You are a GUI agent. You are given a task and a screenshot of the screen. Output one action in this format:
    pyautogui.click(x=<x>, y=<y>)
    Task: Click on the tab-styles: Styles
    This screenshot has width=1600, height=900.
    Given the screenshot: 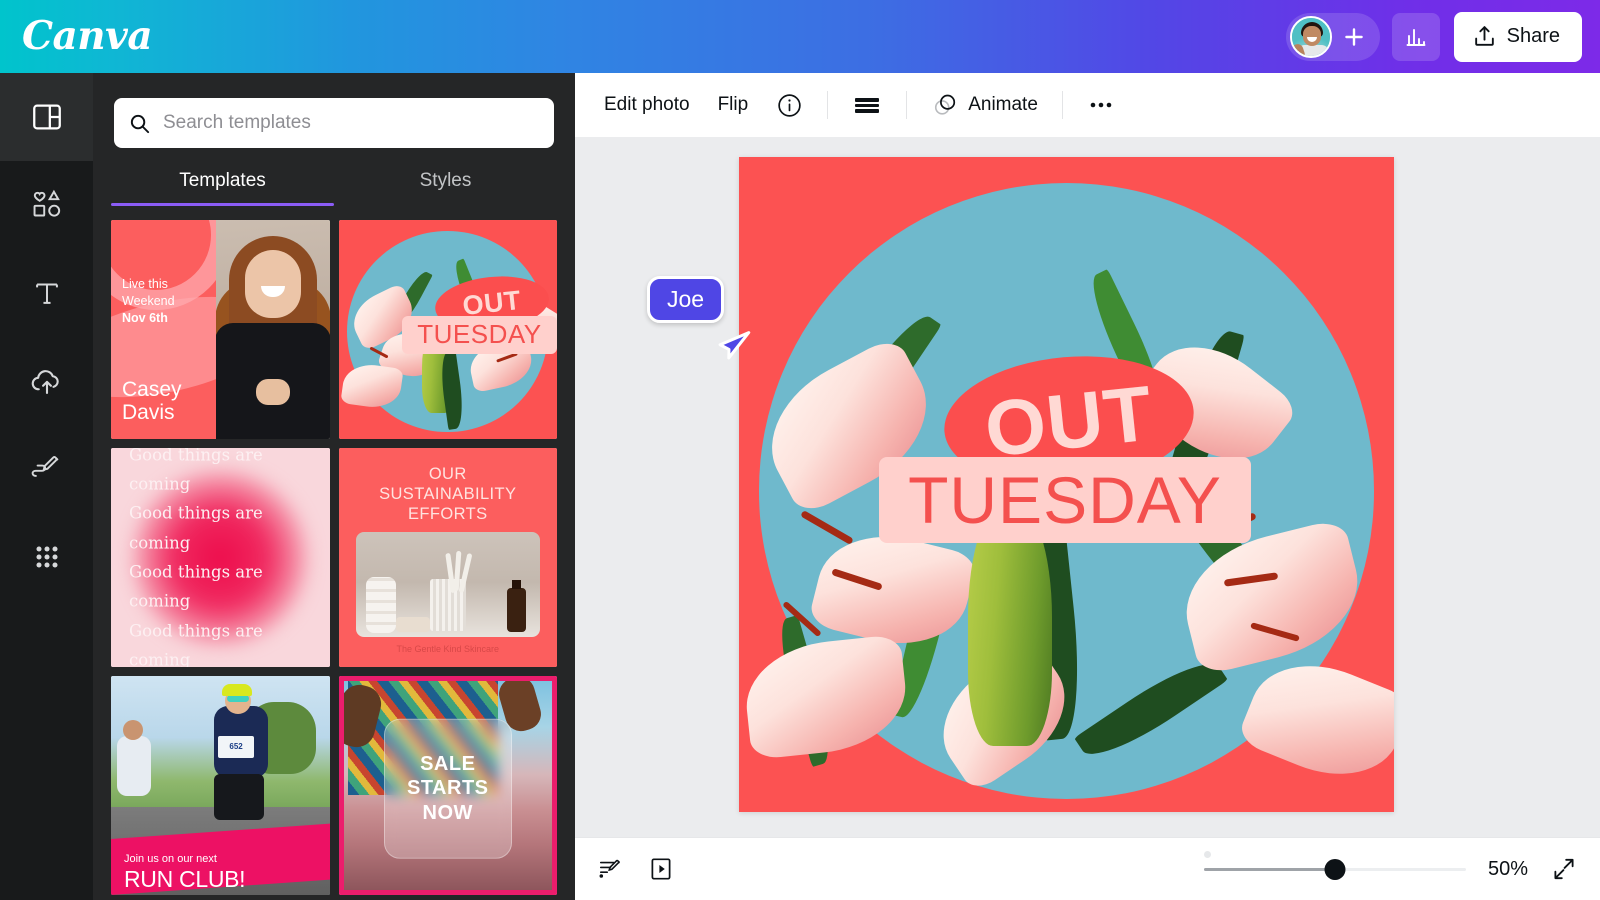 What is the action you would take?
    pyautogui.click(x=445, y=188)
    